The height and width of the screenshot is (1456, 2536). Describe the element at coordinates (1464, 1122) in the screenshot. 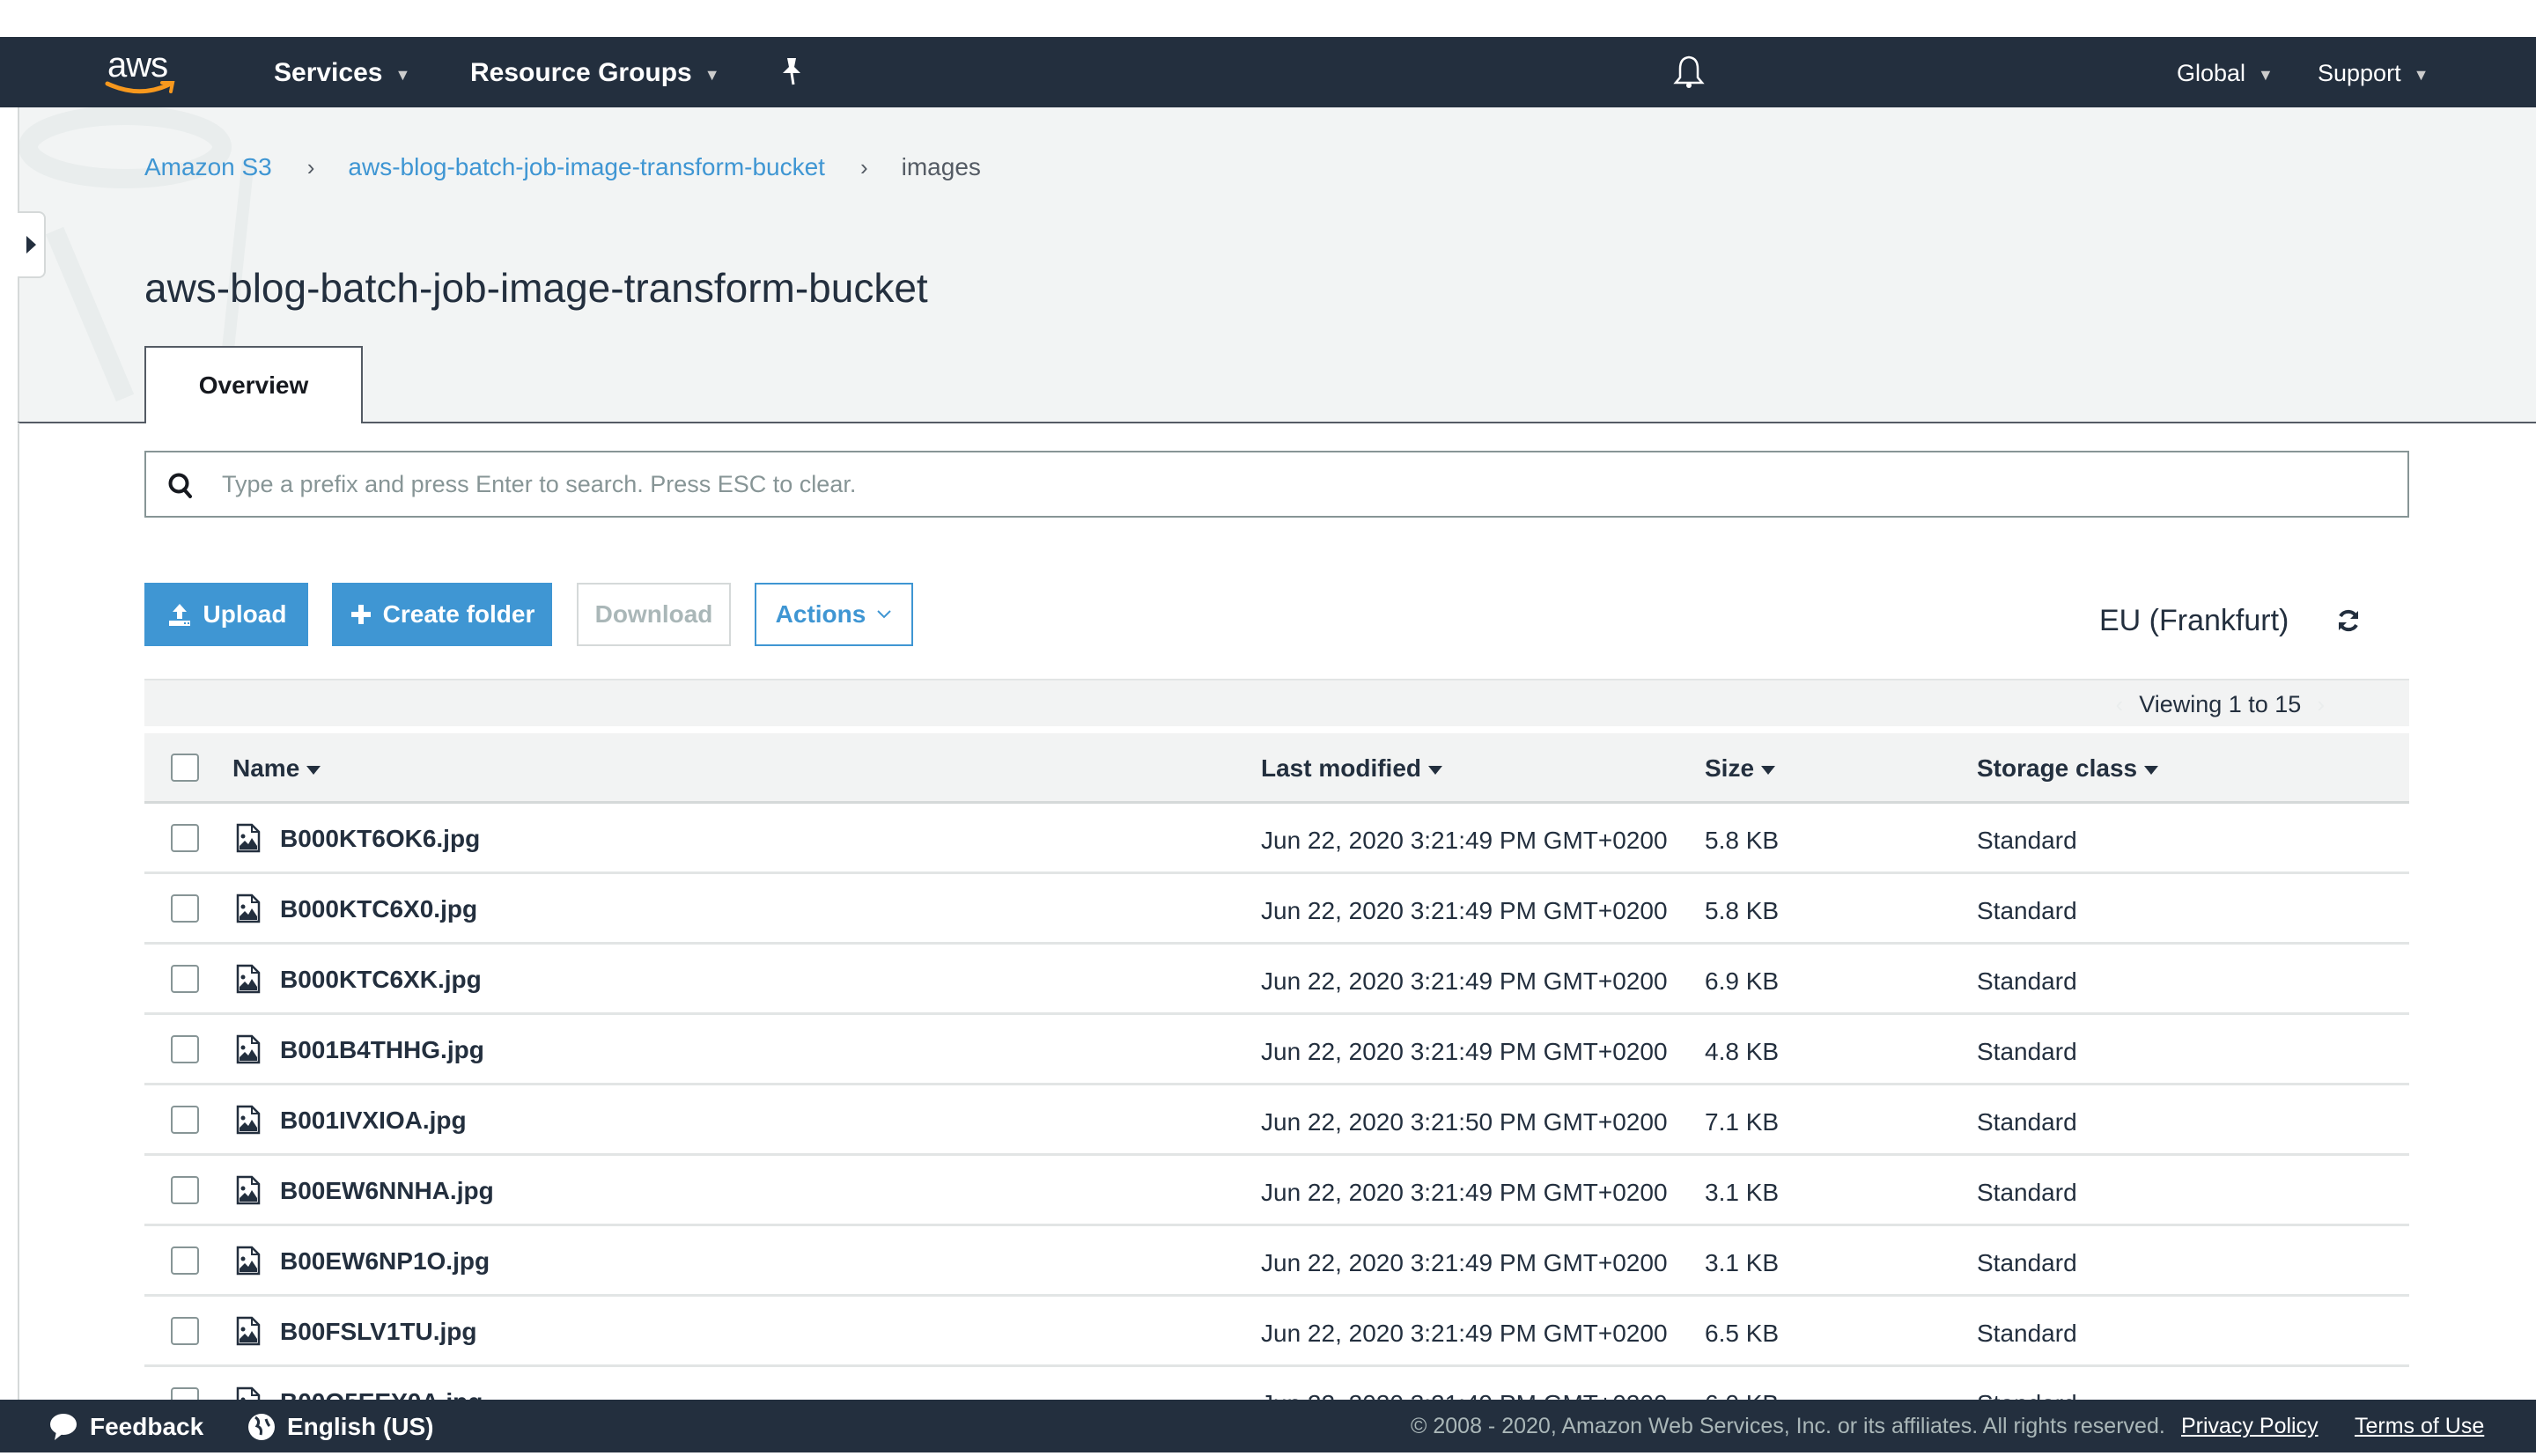

I see `last-modified-cell: Jun 22, 2020 3:21:50 PM GMT+0200` at that location.